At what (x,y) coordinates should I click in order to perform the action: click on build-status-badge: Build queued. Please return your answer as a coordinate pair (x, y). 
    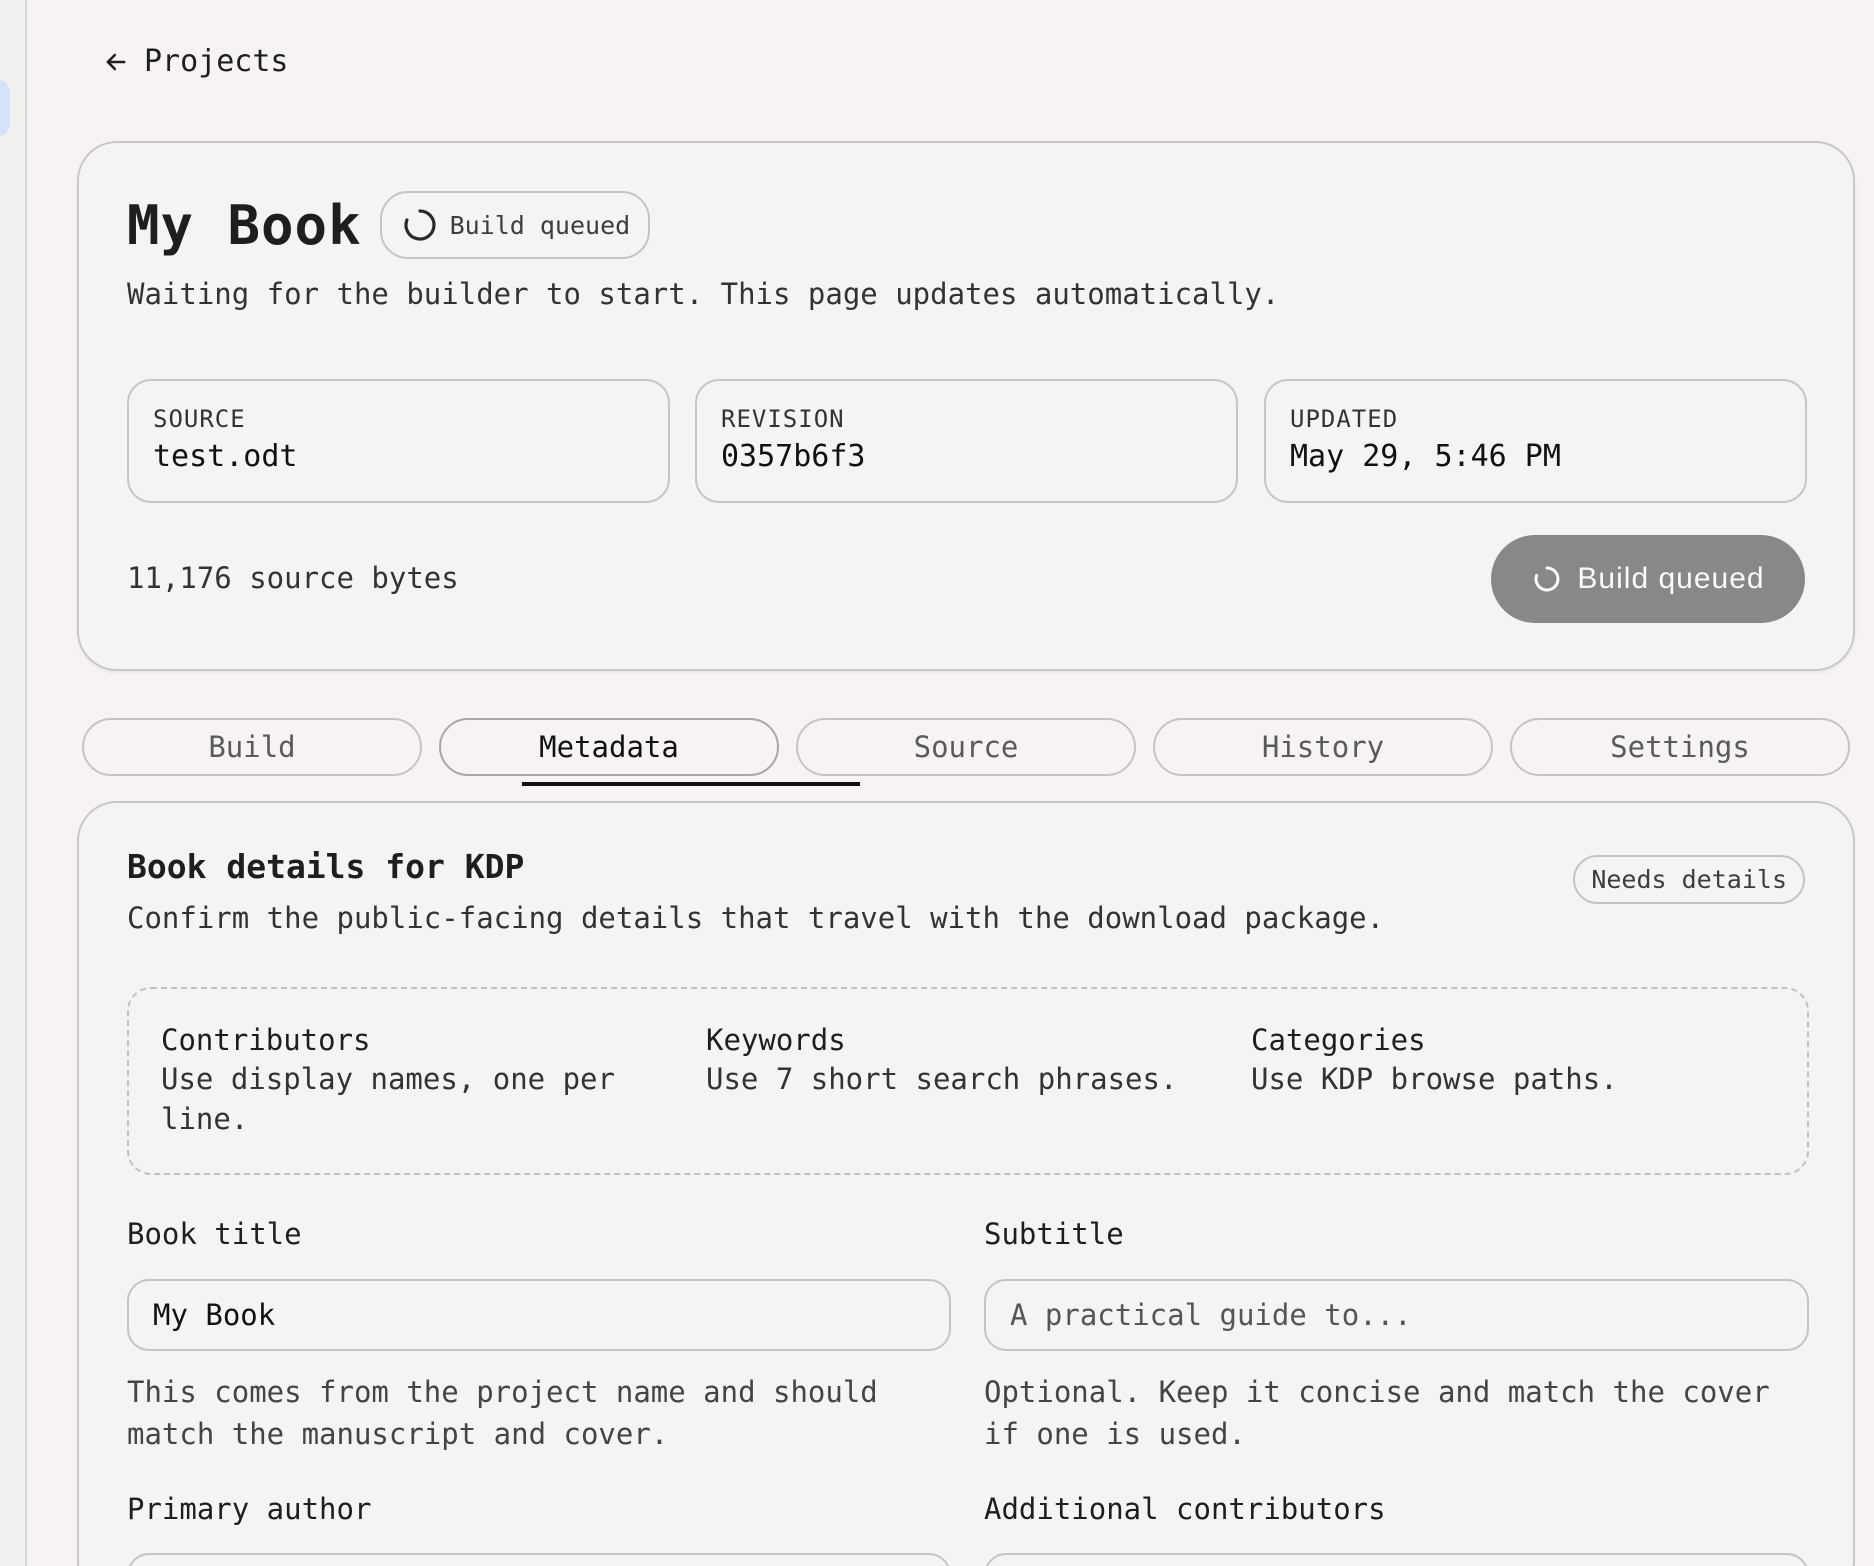
    Looking at the image, I should click on (515, 225).